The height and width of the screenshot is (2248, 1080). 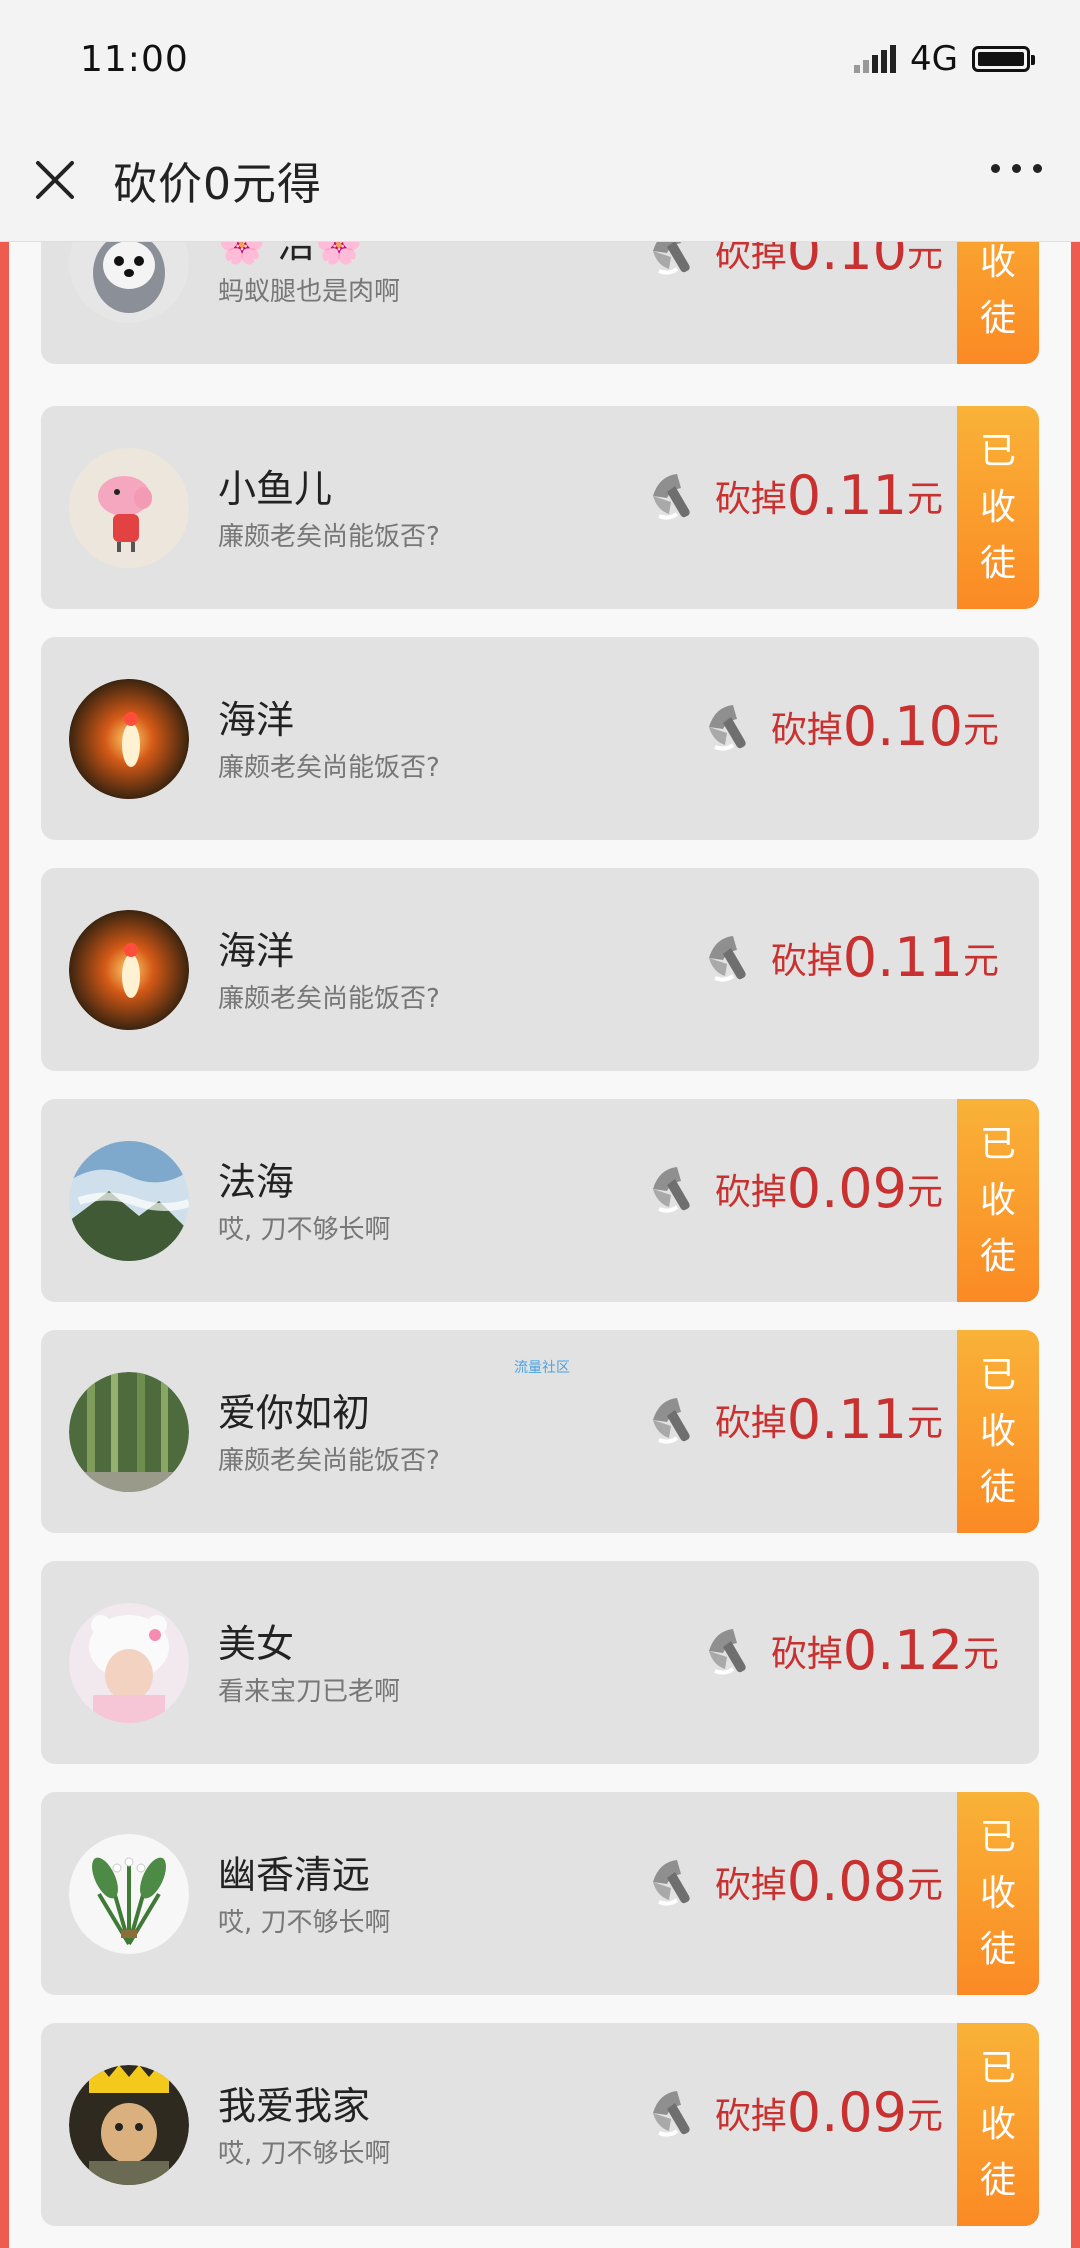 I want to click on user-name: 美女, so click(x=256, y=1644).